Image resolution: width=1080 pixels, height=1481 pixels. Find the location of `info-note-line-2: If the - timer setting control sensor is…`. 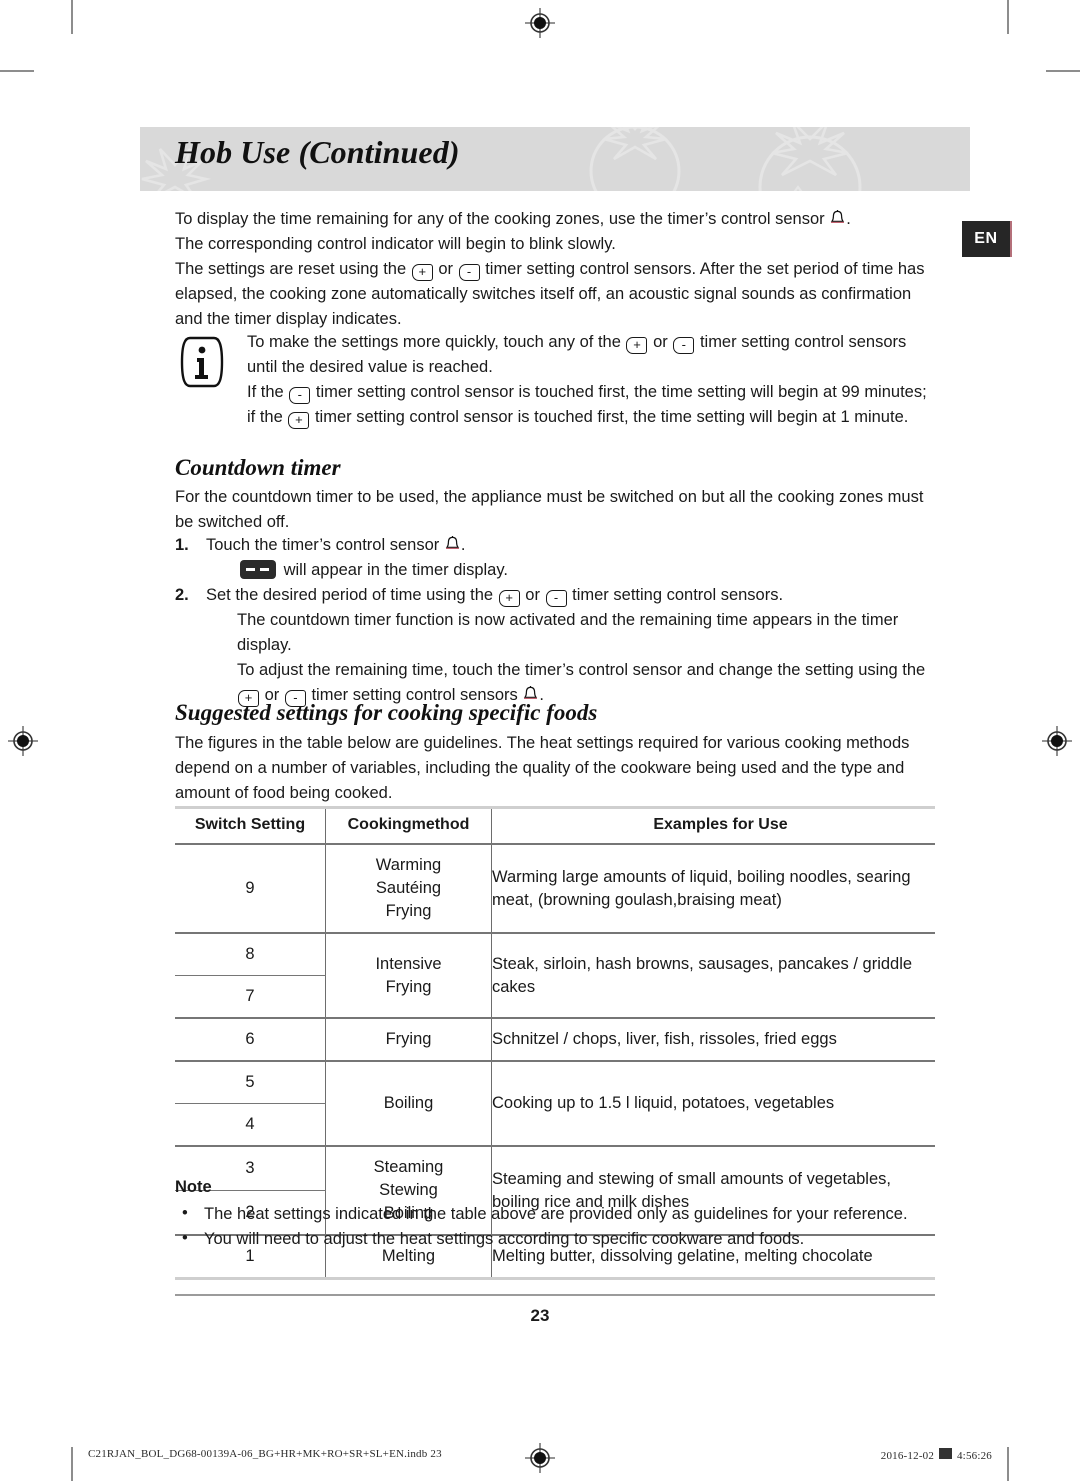

info-note-line-2: If the - timer setting control sensor is… is located at coordinates (591, 405).